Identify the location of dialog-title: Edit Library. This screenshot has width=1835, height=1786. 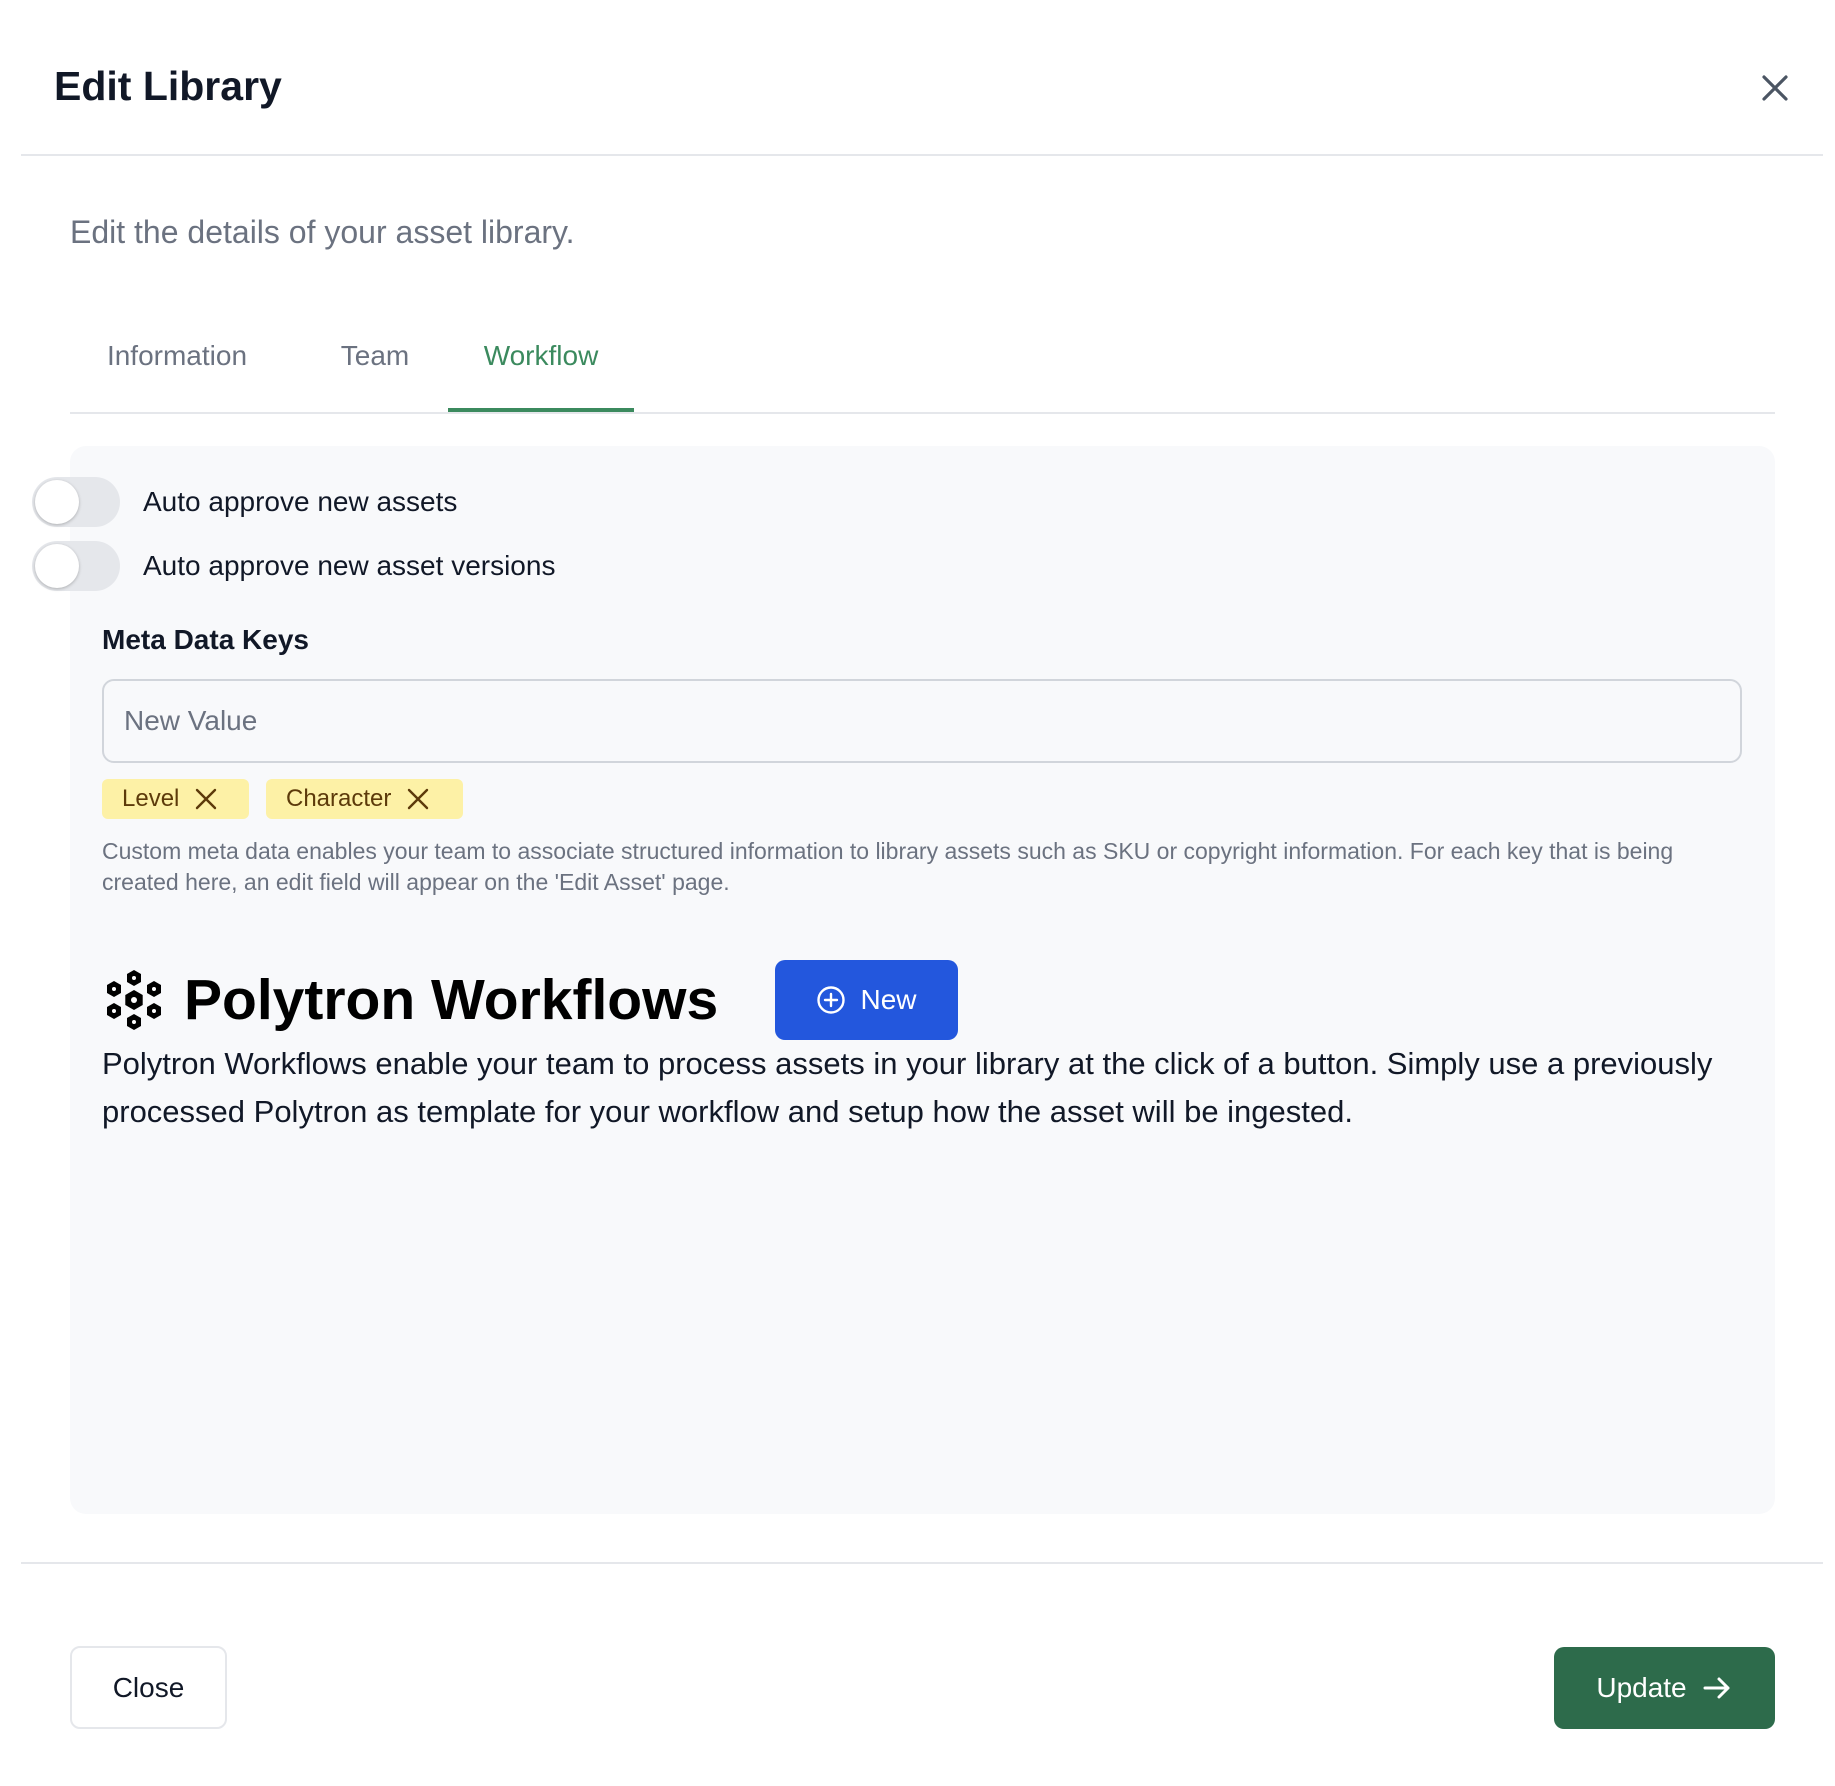
(168, 86).